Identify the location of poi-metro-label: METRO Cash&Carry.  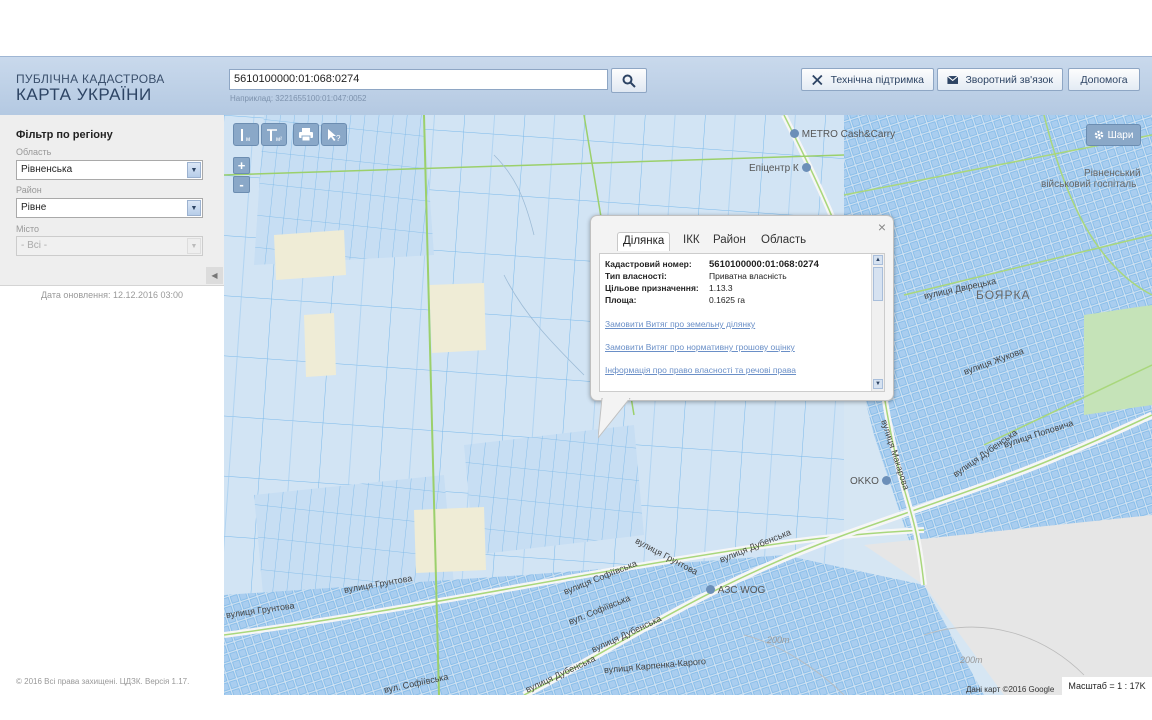
(848, 134).